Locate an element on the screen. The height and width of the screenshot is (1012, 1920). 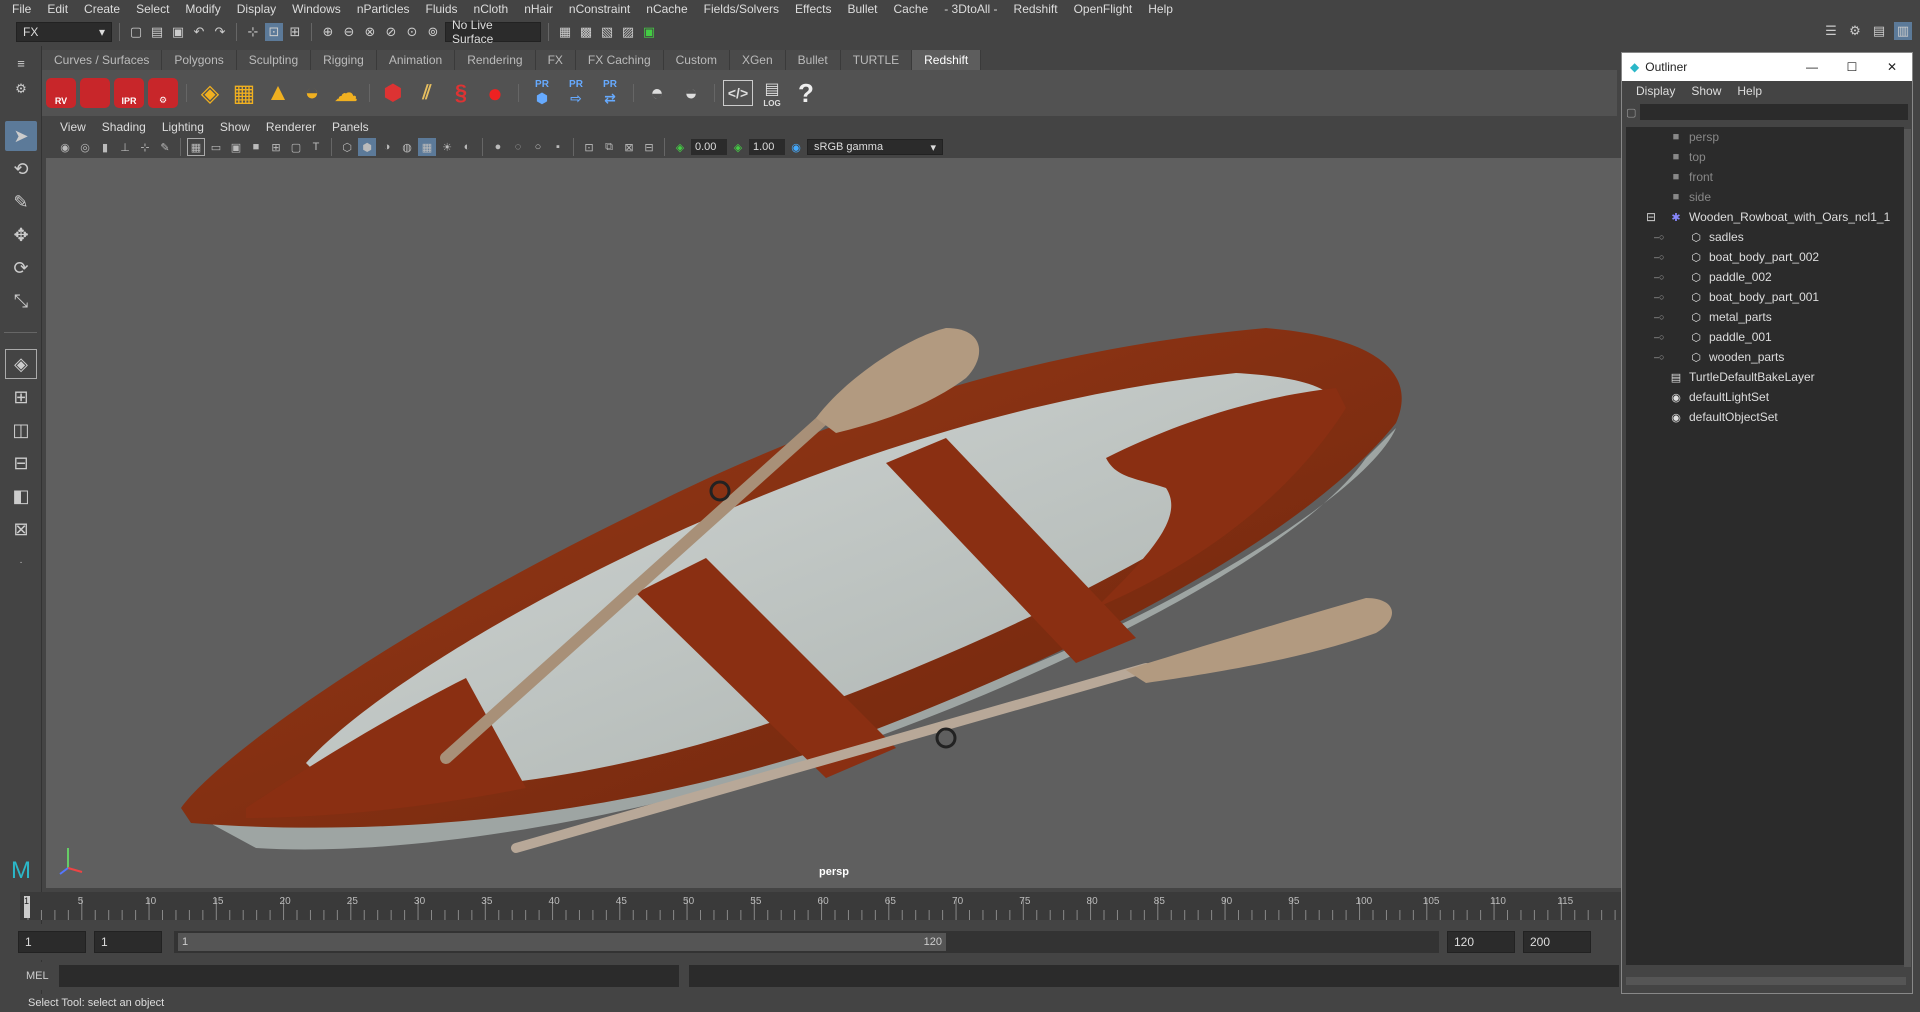
move-tool-icon: ✥ is located at coordinates (21, 235).